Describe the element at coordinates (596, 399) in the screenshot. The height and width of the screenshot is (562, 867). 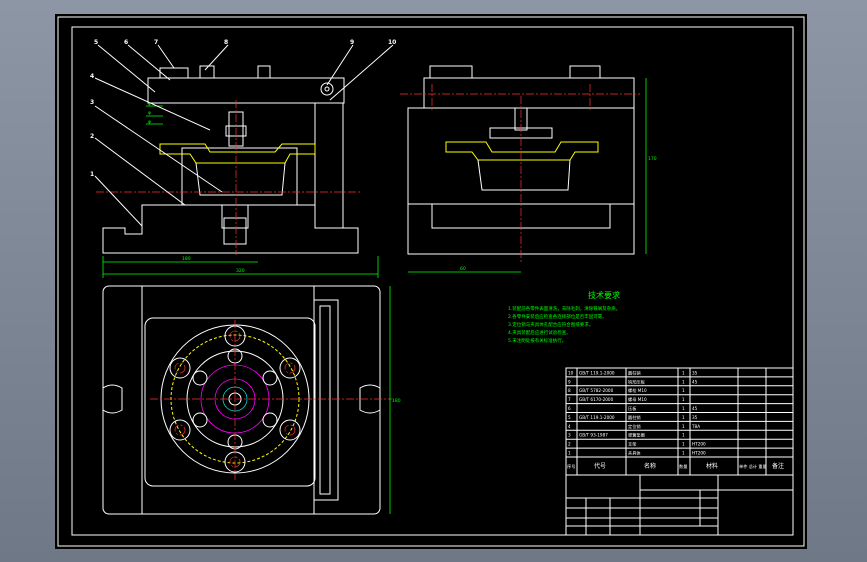
I see `parts-list-cell-code: GB/T 6170-2000` at that location.